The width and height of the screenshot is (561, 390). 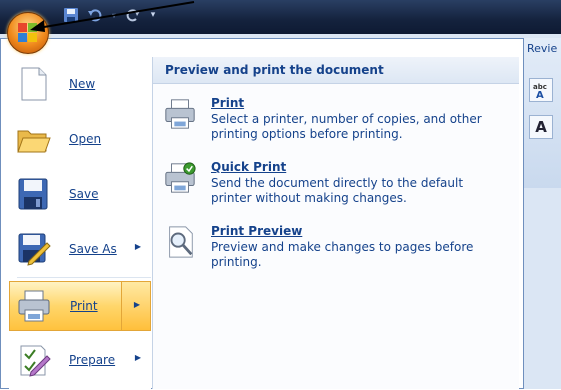 I want to click on menu-item-open: Open, so click(x=80, y=139).